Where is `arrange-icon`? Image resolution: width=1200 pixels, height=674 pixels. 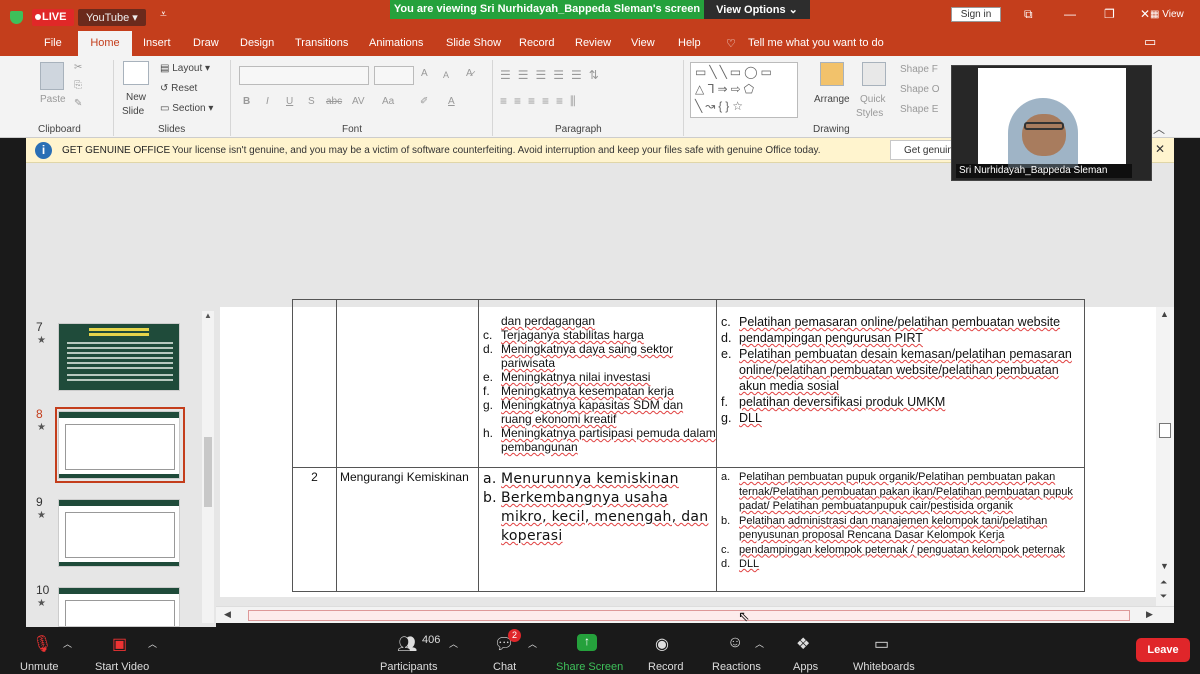 arrange-icon is located at coordinates (832, 74).